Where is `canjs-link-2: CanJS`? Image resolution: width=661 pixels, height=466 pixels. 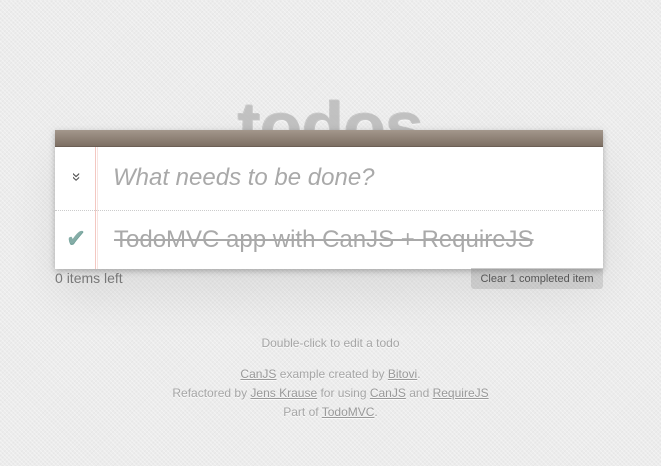 canjs-link-2: CanJS is located at coordinates (388, 393).